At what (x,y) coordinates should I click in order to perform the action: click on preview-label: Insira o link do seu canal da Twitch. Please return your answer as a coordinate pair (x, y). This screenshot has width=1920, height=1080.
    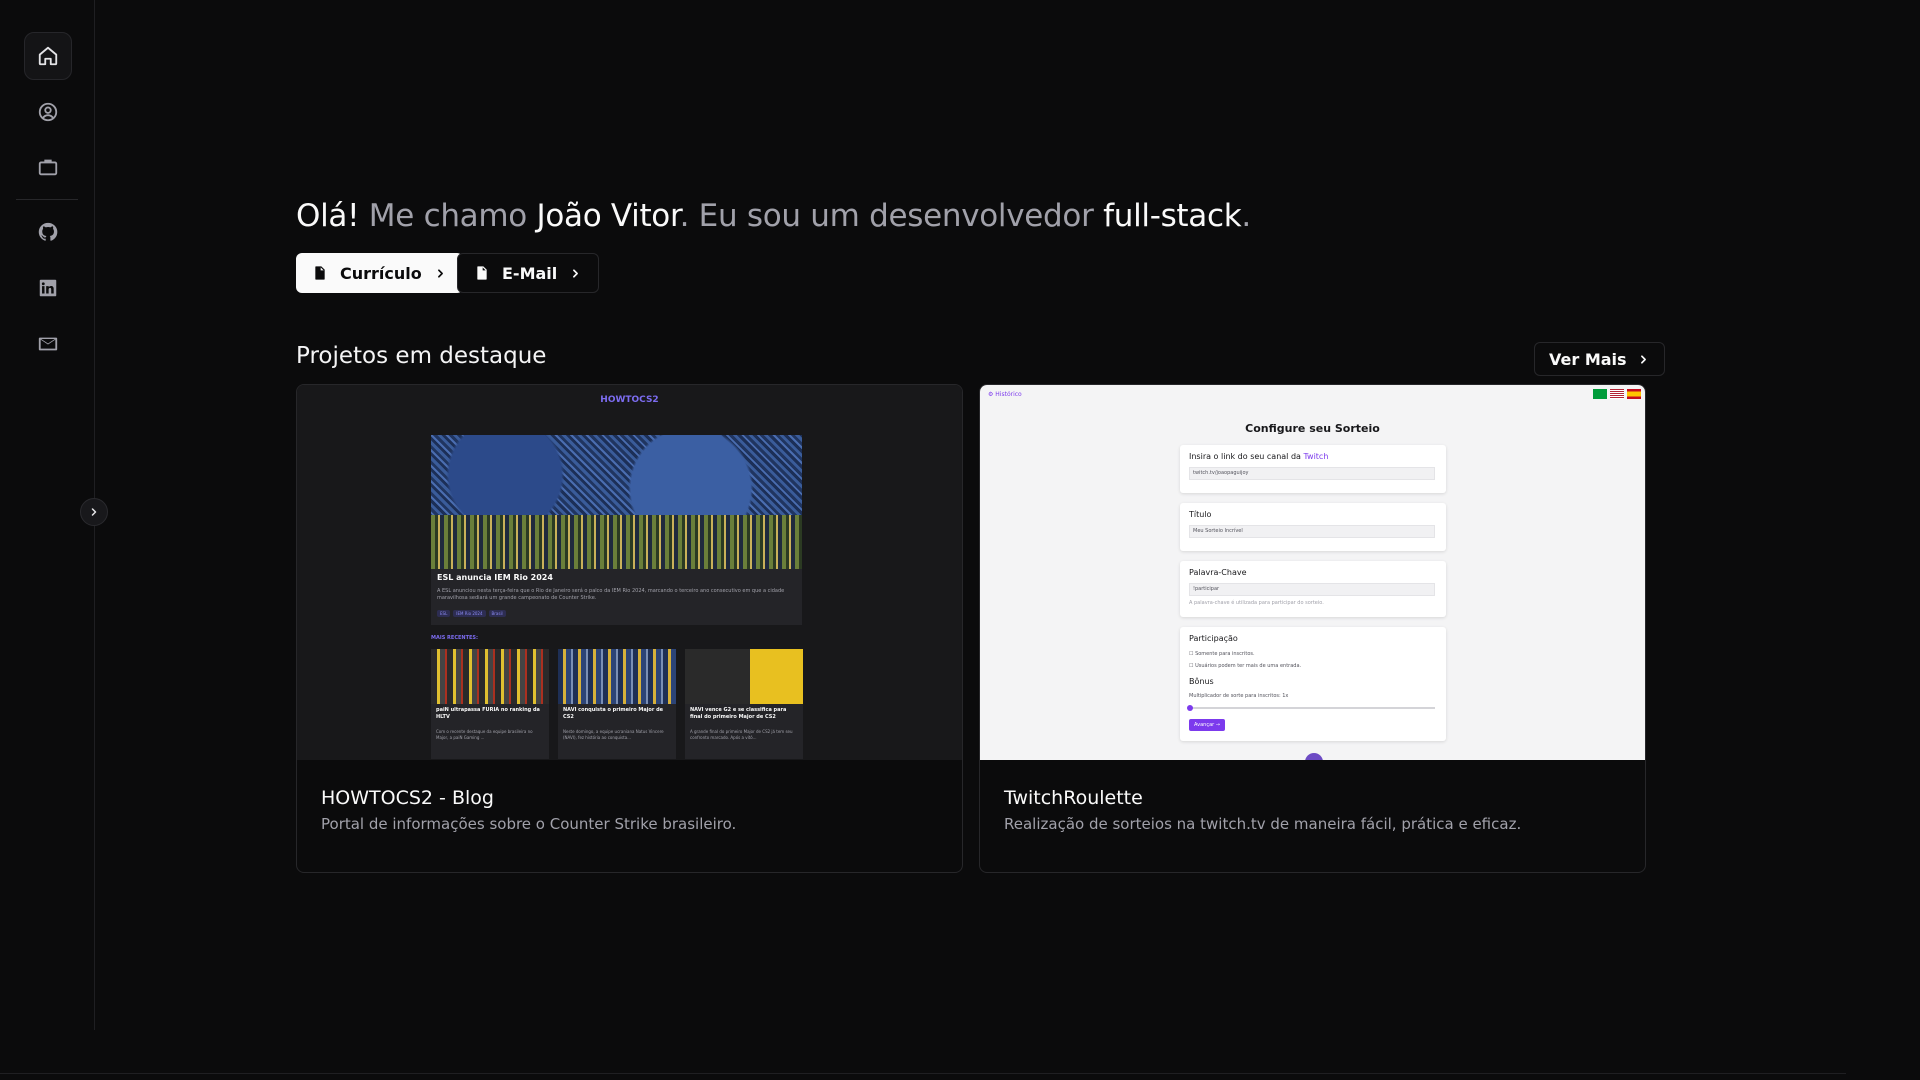
    Looking at the image, I should click on (1258, 456).